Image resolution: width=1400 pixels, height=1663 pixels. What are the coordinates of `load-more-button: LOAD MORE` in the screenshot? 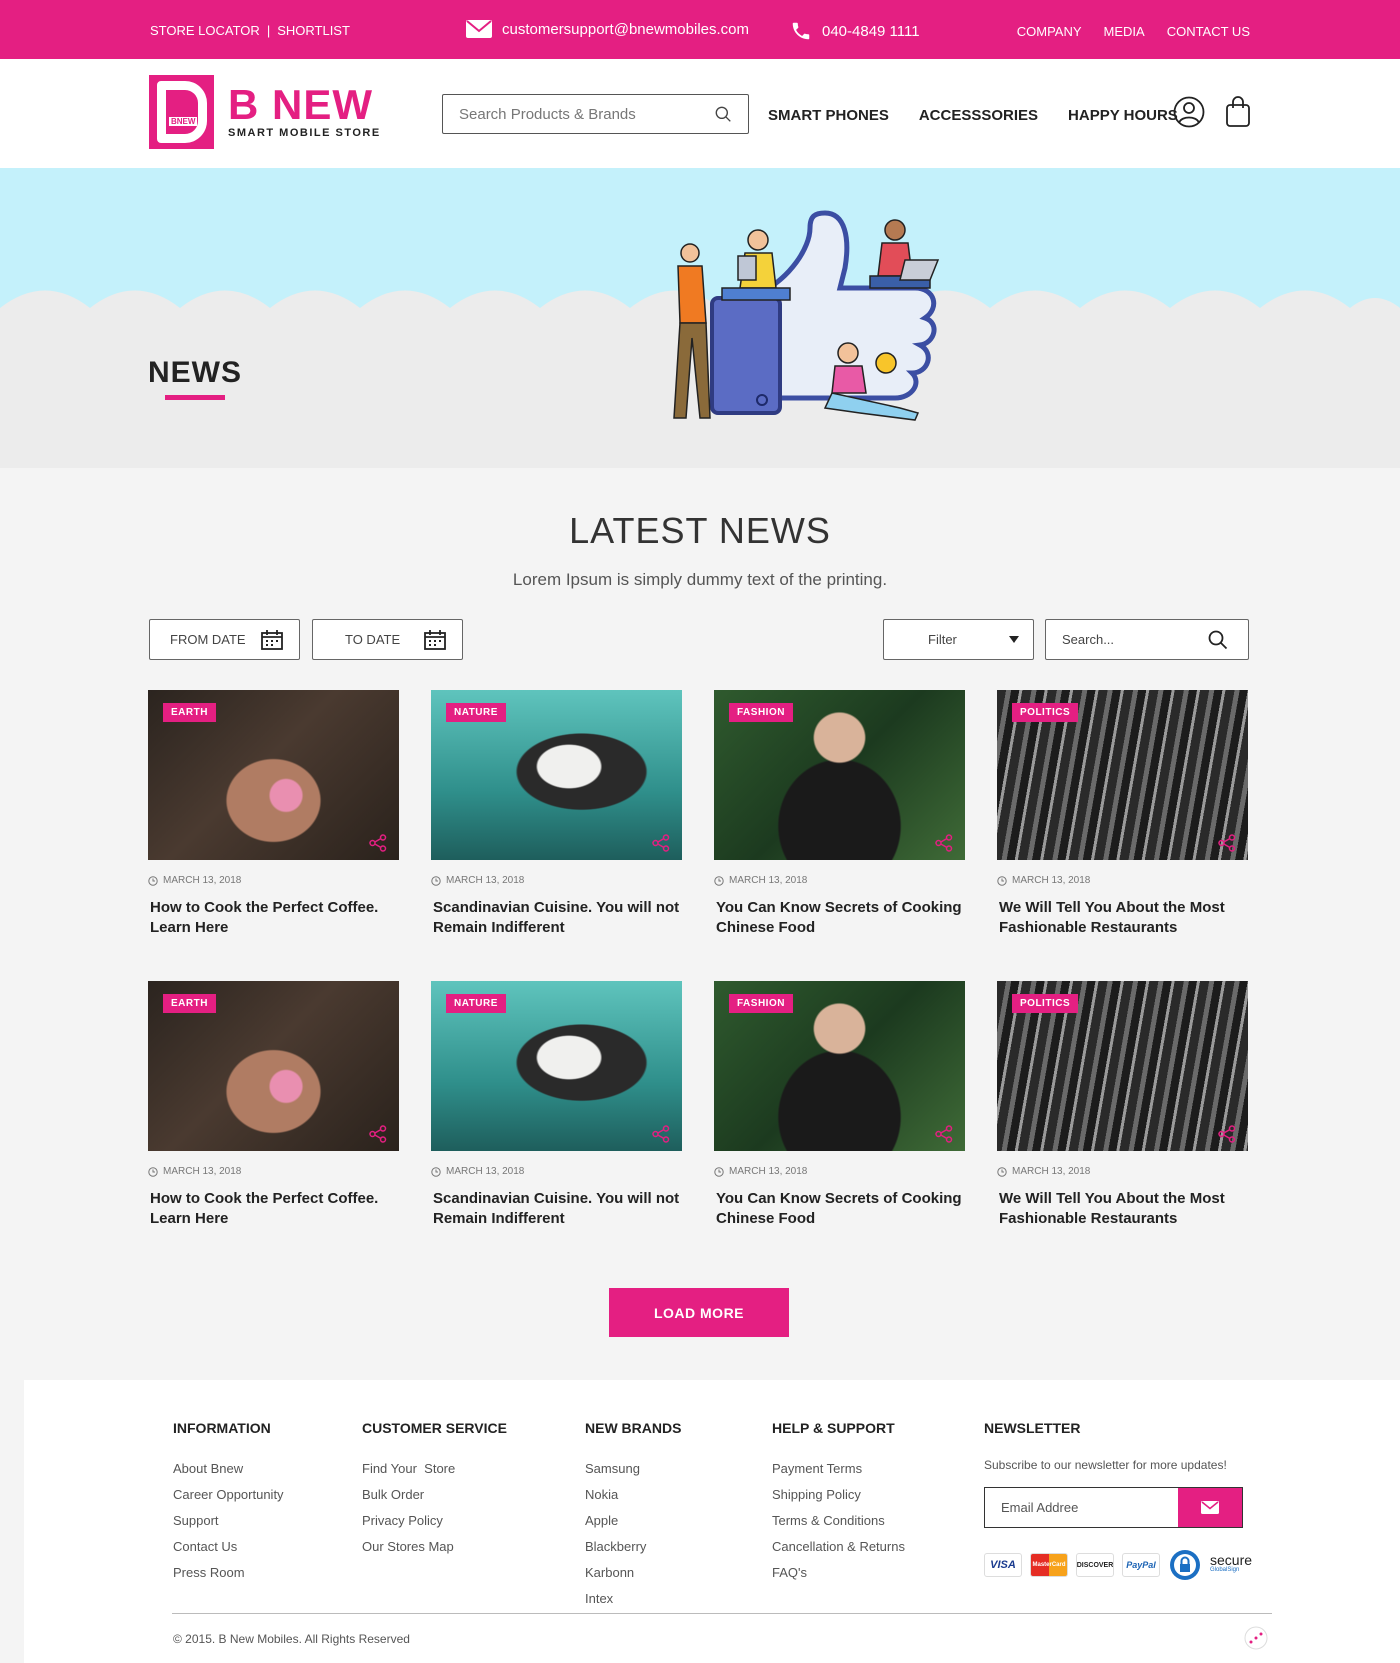 It's located at (699, 1312).